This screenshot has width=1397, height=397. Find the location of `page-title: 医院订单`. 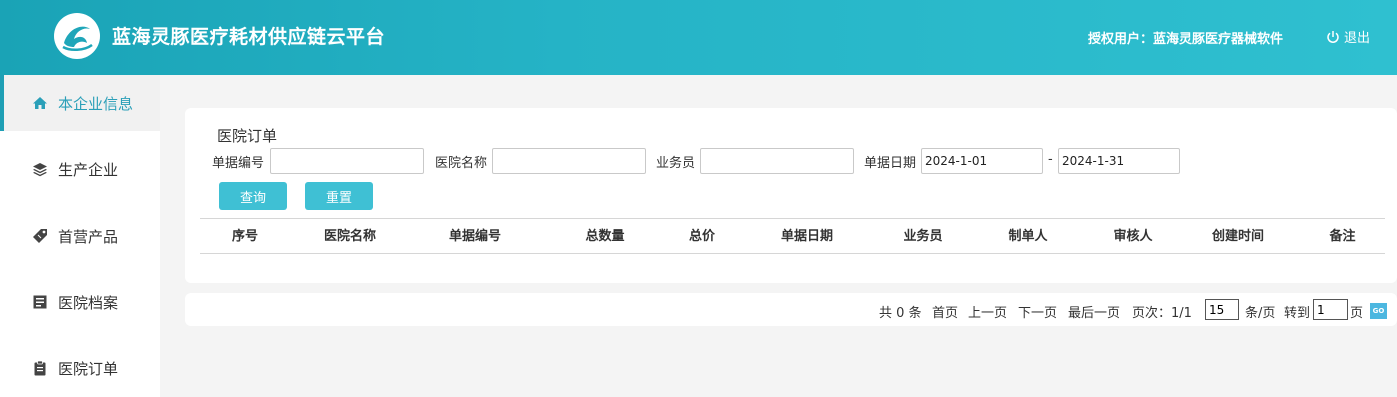

page-title: 医院订单 is located at coordinates (247, 136).